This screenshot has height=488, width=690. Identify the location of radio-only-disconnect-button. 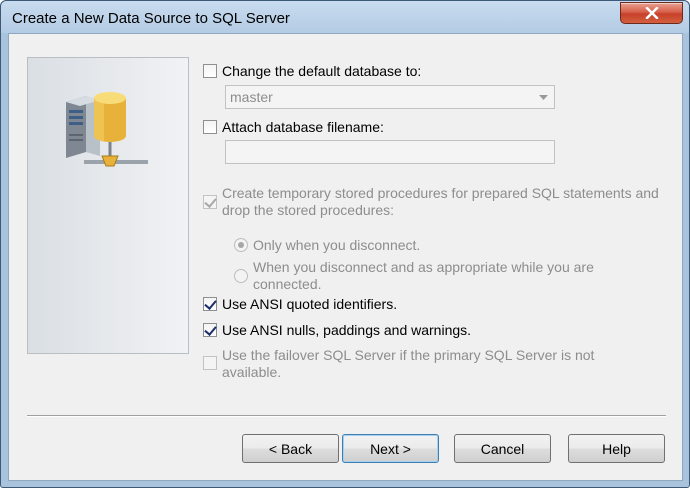
(241, 245).